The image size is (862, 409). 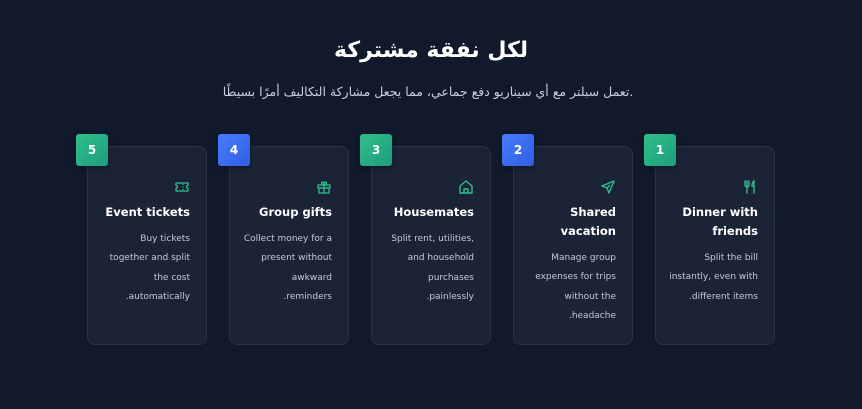 What do you see at coordinates (324, 187) in the screenshot?
I see `gift-icon` at bounding box center [324, 187].